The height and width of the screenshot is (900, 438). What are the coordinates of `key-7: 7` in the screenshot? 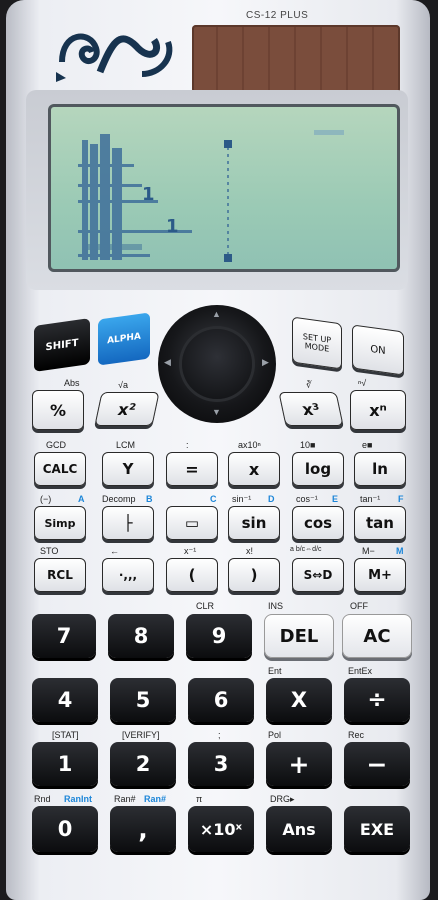 It's located at (64, 636).